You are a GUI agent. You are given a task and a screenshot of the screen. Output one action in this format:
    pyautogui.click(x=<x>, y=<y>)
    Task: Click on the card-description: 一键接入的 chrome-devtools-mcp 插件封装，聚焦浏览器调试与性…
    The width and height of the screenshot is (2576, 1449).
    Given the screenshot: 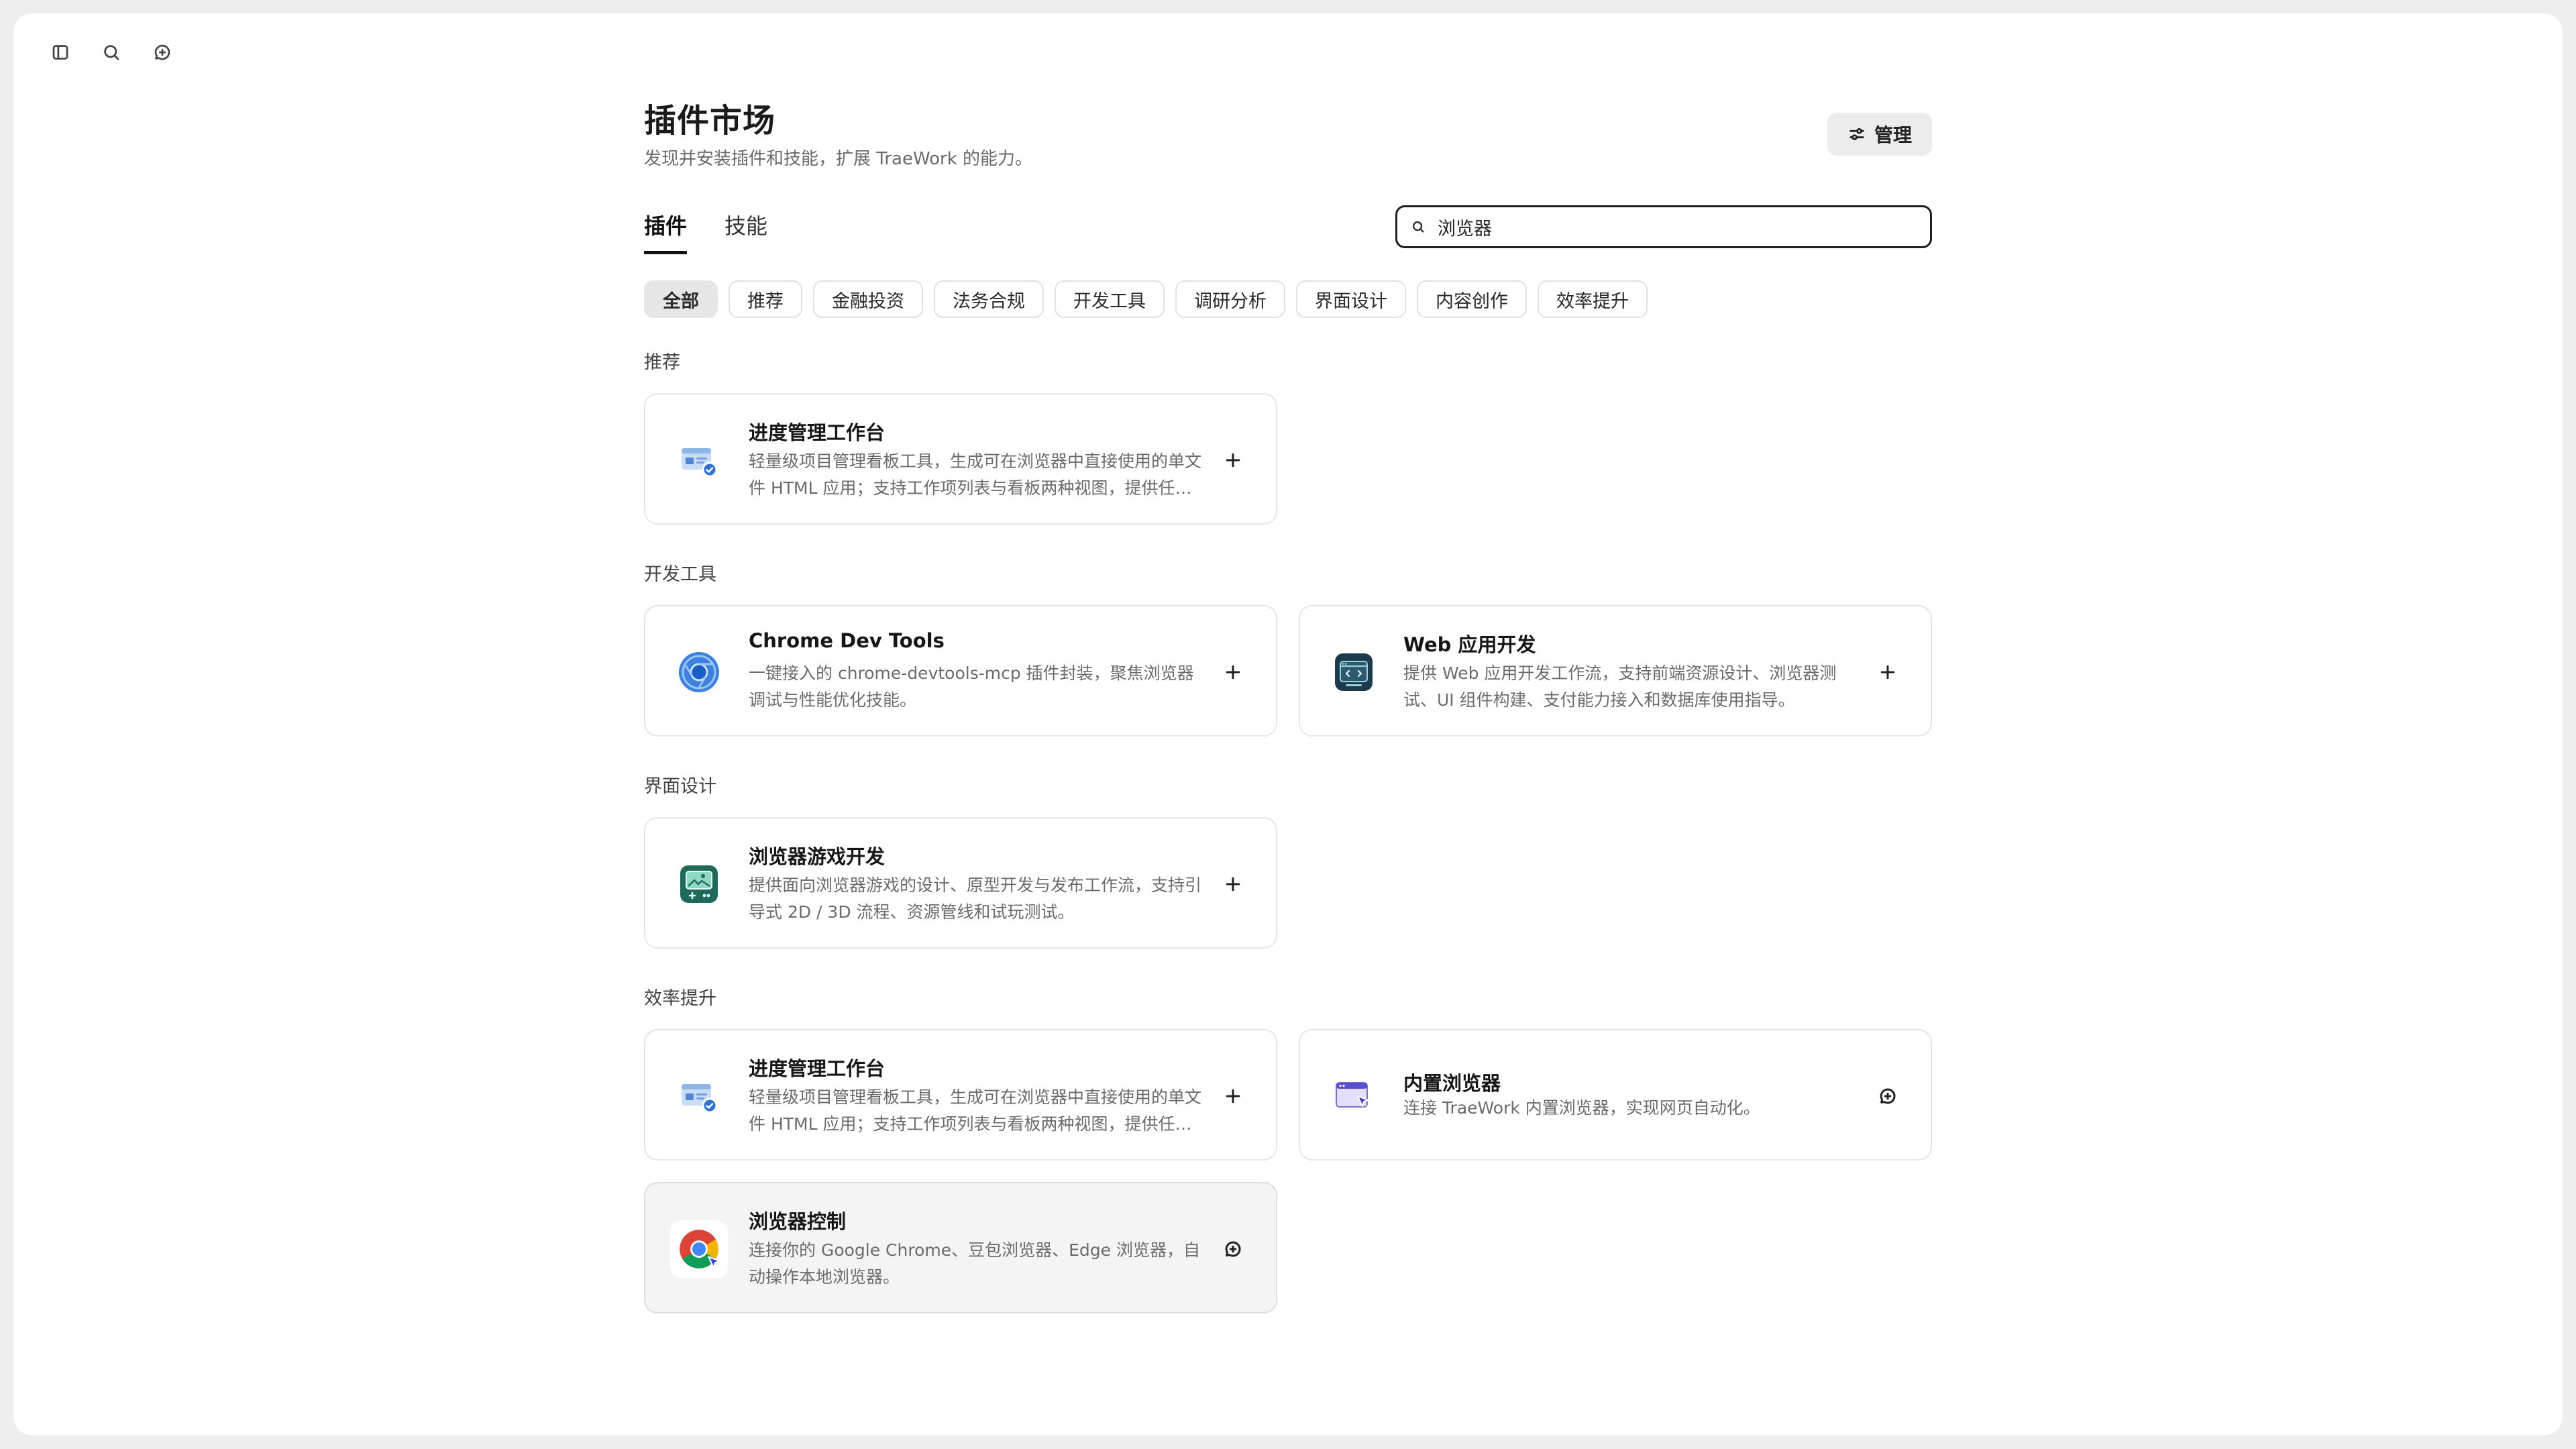 What is the action you would take?
    pyautogui.click(x=971, y=686)
    